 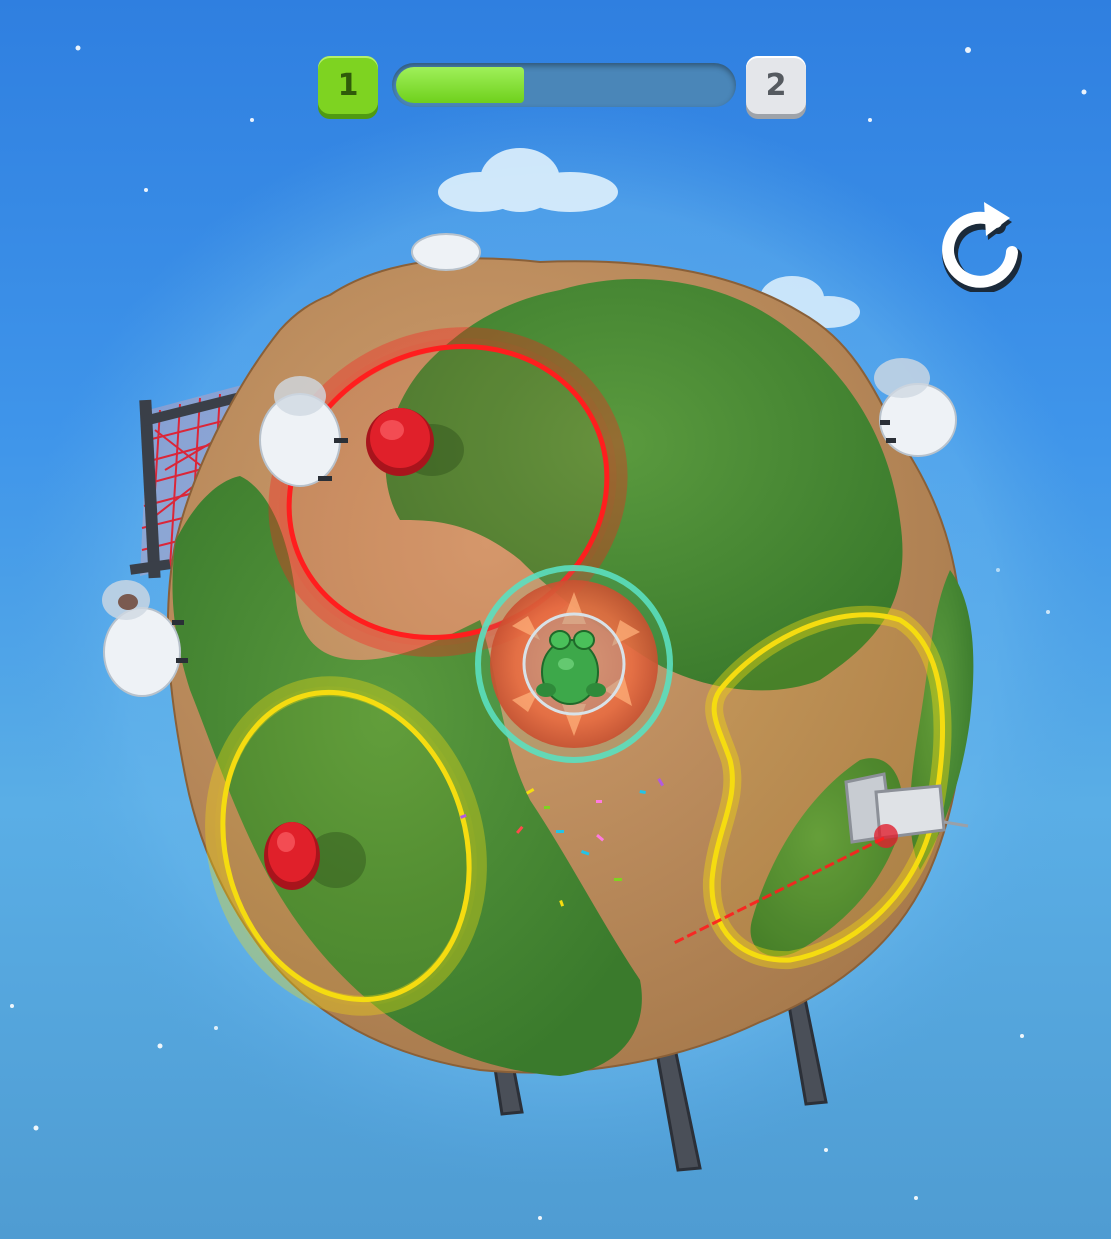 What do you see at coordinates (776, 85) in the screenshot?
I see `next-level-badge: 2` at bounding box center [776, 85].